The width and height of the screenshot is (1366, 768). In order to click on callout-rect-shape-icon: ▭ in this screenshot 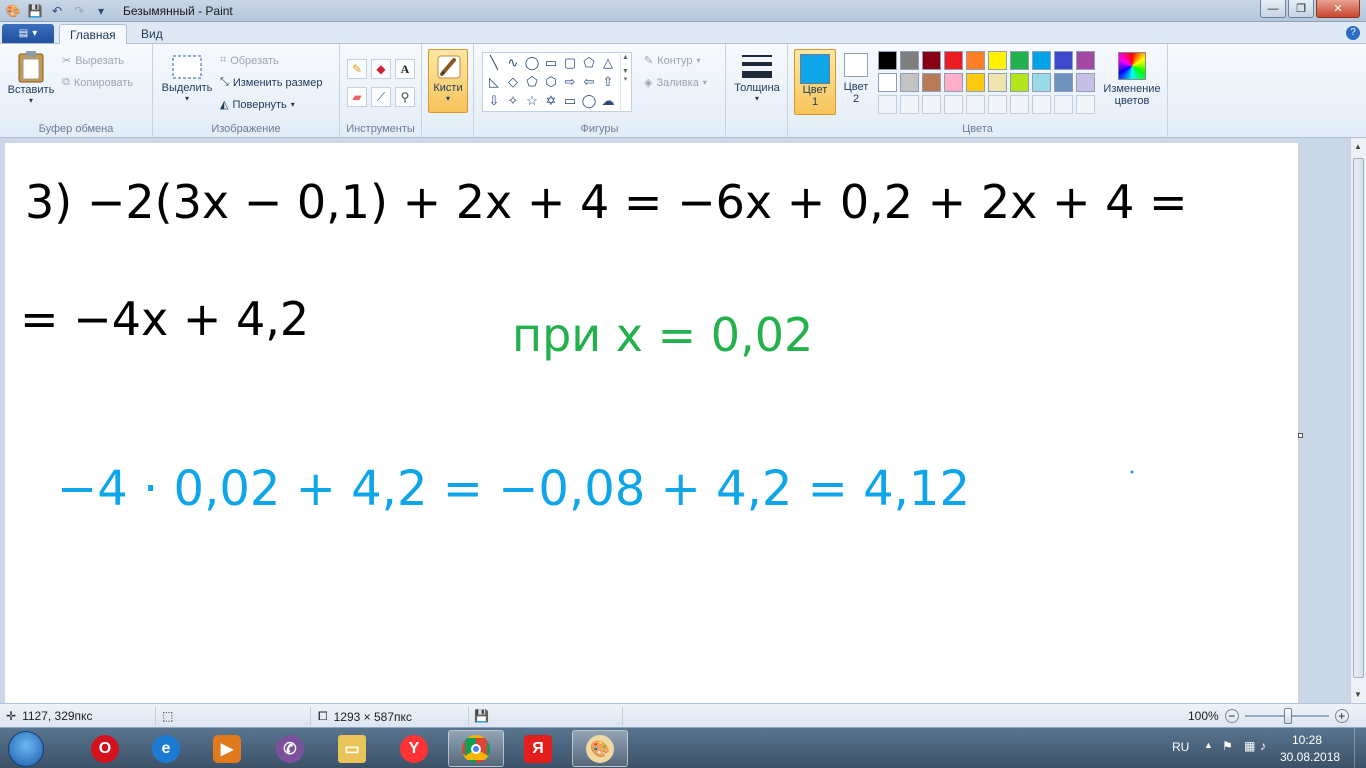, I will do `click(570, 101)`.